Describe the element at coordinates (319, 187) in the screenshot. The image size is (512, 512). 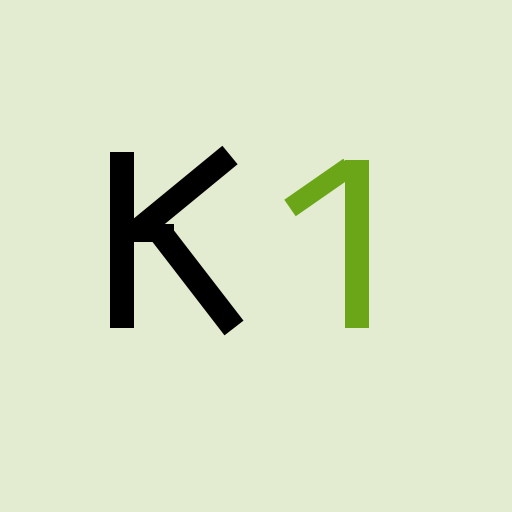
I see `one-flag` at that location.